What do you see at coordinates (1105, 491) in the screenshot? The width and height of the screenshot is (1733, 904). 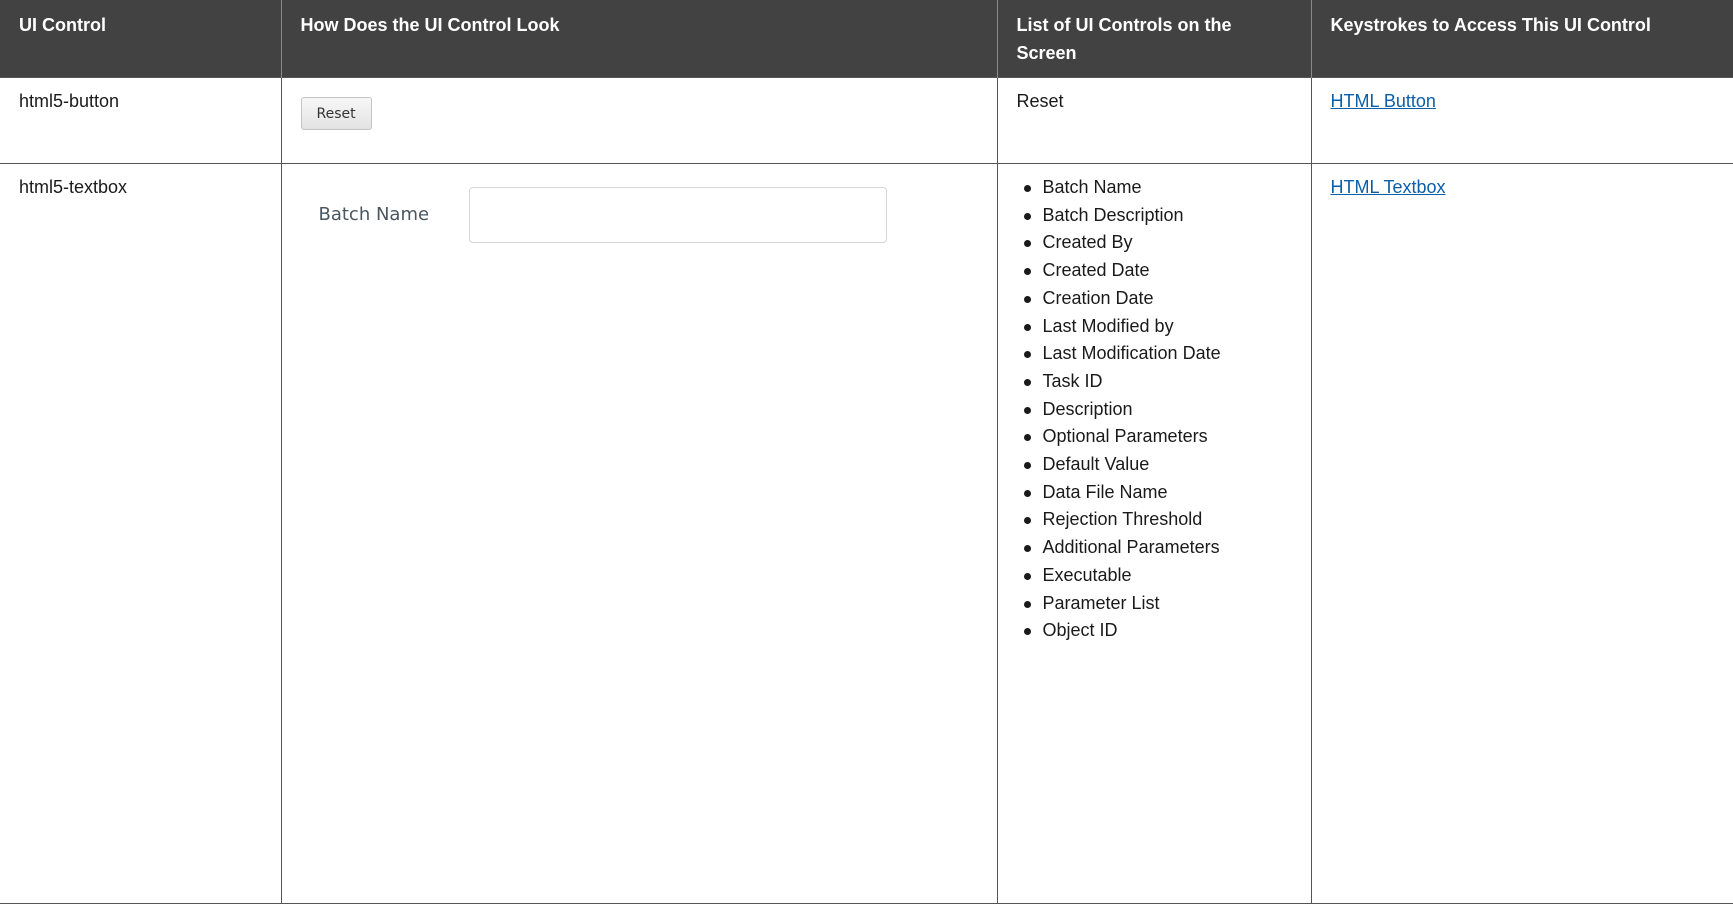 I see `list-item-label: Data File Name` at bounding box center [1105, 491].